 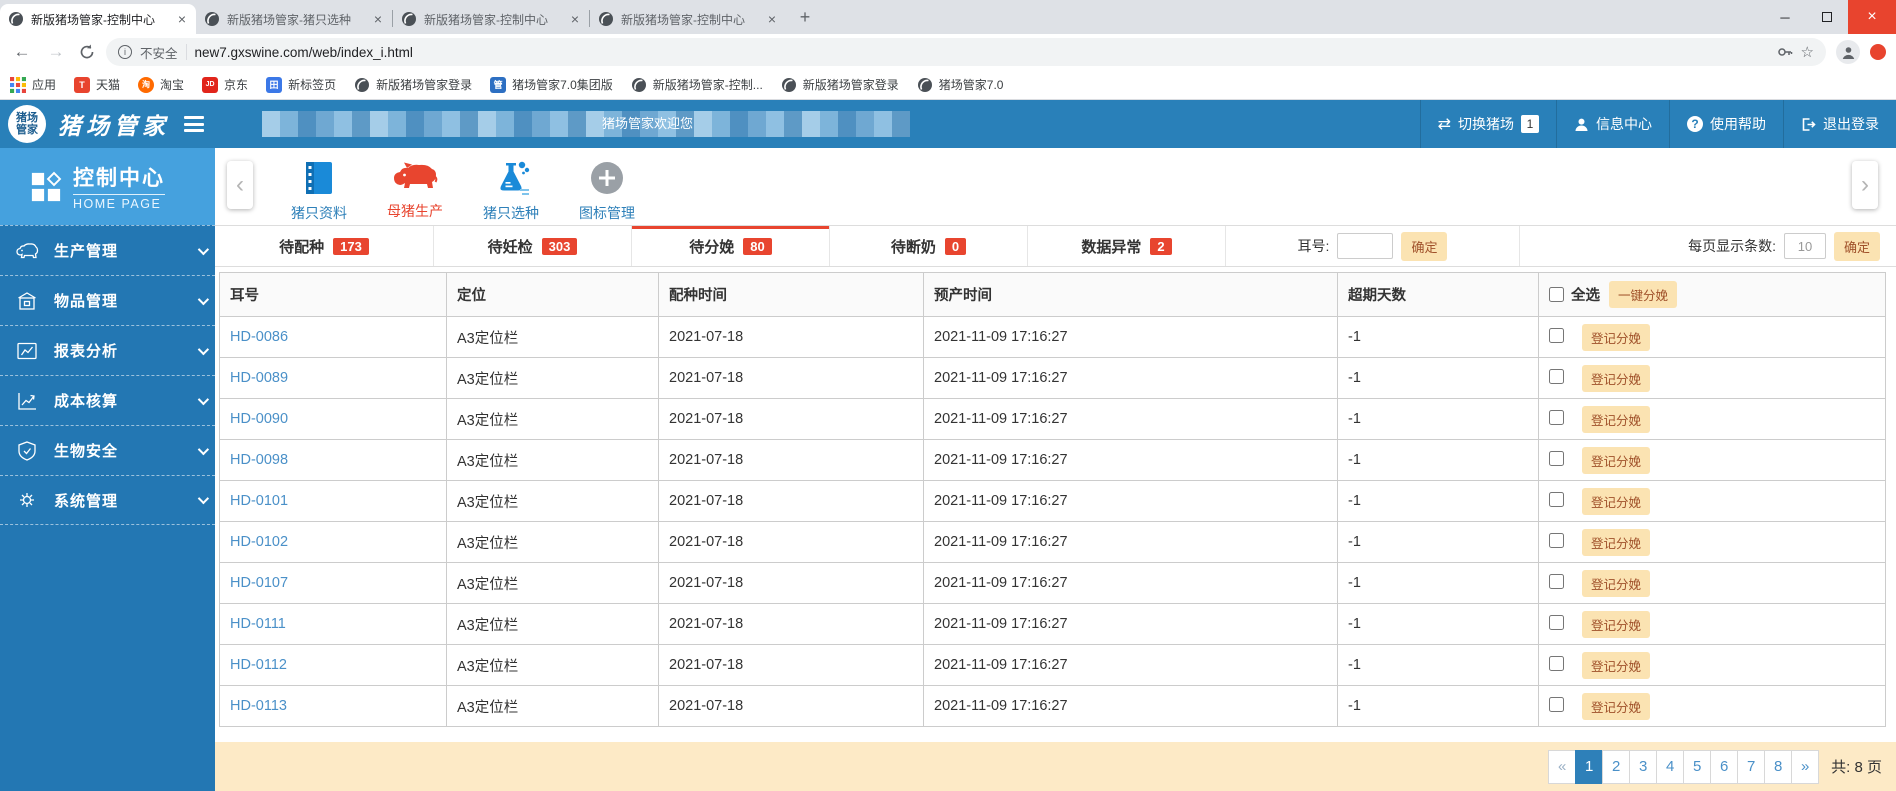 What do you see at coordinates (97, 84) in the screenshot?
I see `bookmark-tmall: T 天猫` at bounding box center [97, 84].